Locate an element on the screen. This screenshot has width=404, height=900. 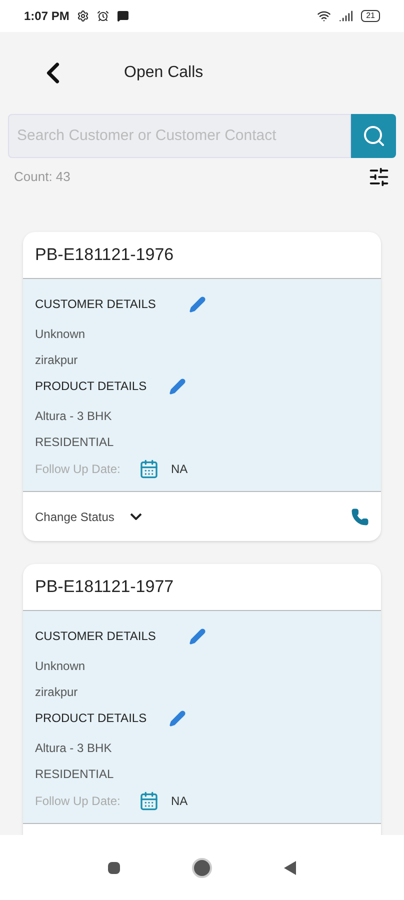
caret-icon is located at coordinates (136, 516).